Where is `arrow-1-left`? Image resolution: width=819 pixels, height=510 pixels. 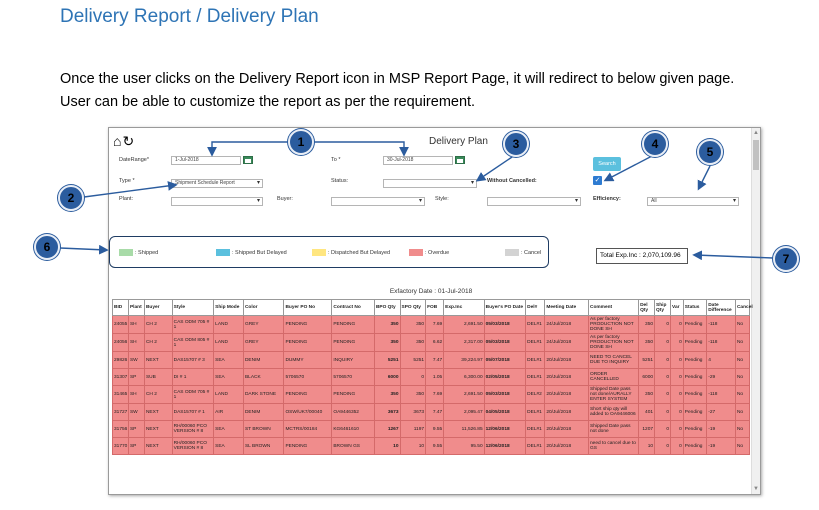 arrow-1-left is located at coordinates (247, 149).